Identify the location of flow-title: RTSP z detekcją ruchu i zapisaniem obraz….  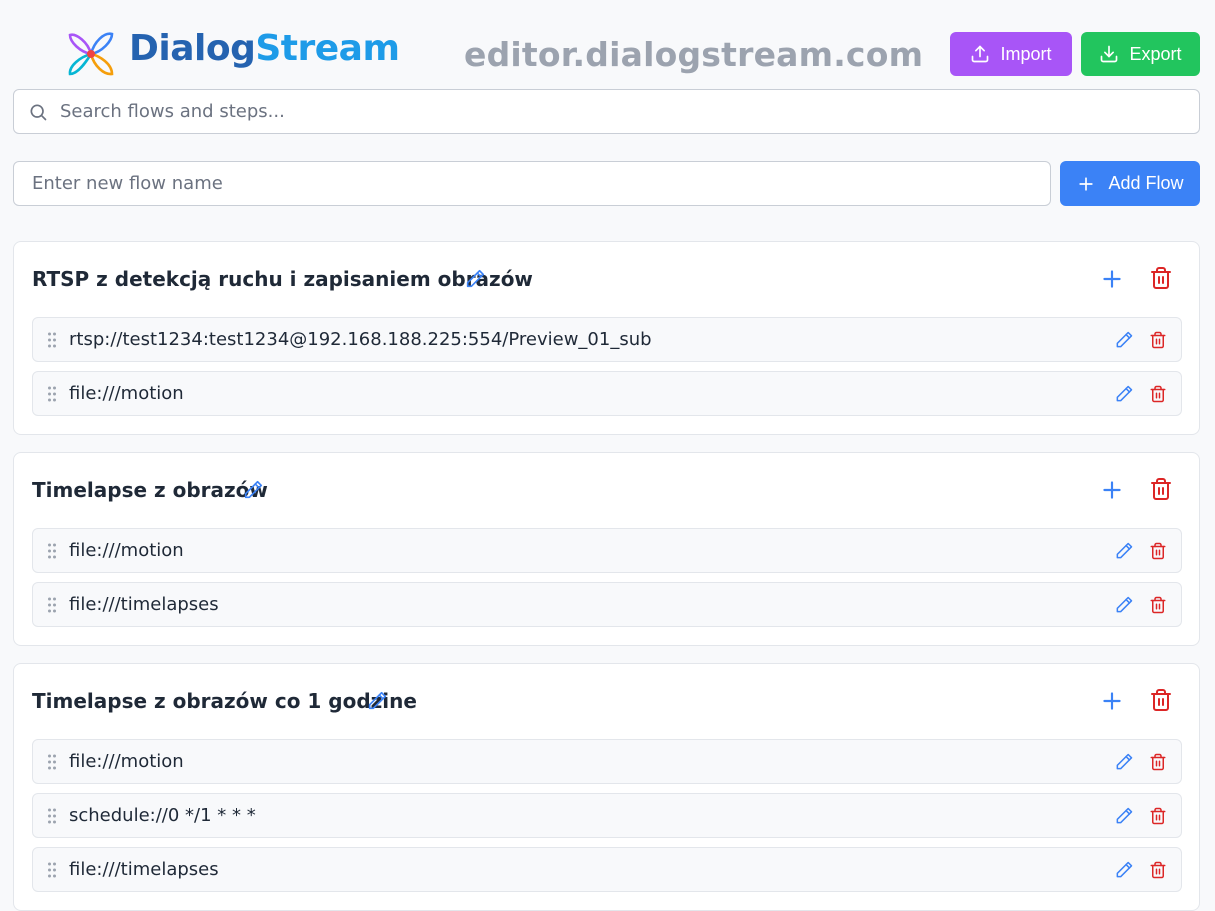
(282, 279).